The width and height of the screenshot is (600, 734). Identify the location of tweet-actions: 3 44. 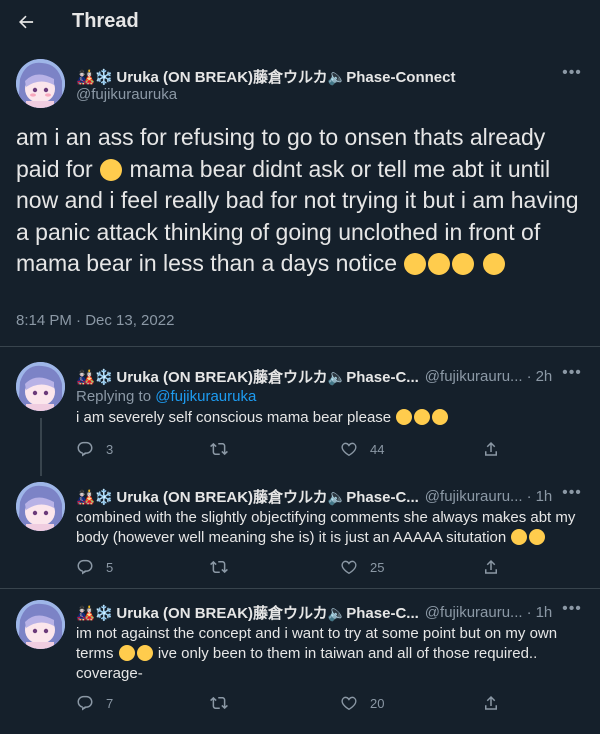
(296, 450).